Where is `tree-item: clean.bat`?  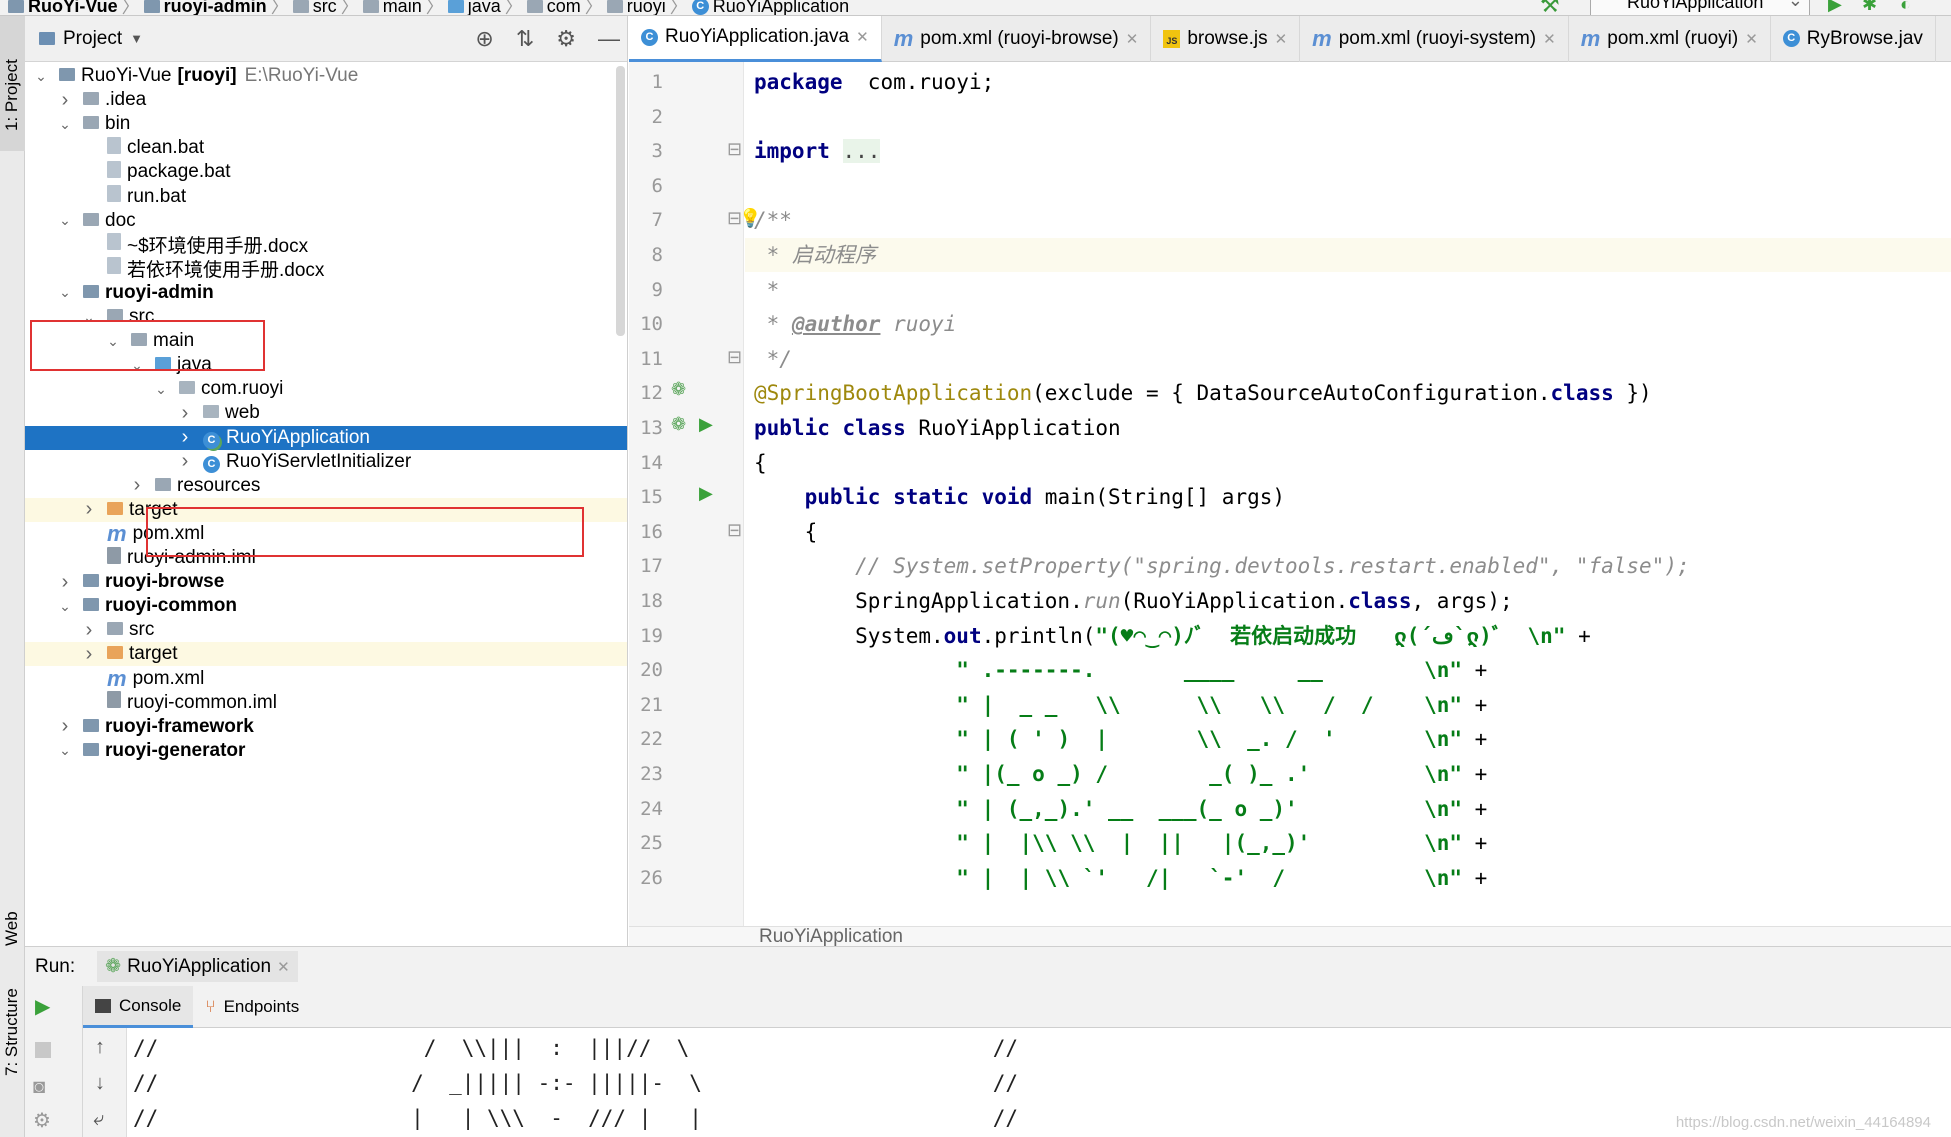
tree-item: clean.bat is located at coordinates (326, 148).